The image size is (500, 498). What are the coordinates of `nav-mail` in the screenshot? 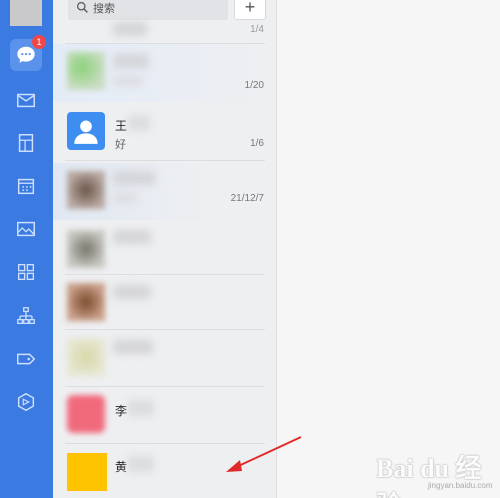 It's located at (26, 100).